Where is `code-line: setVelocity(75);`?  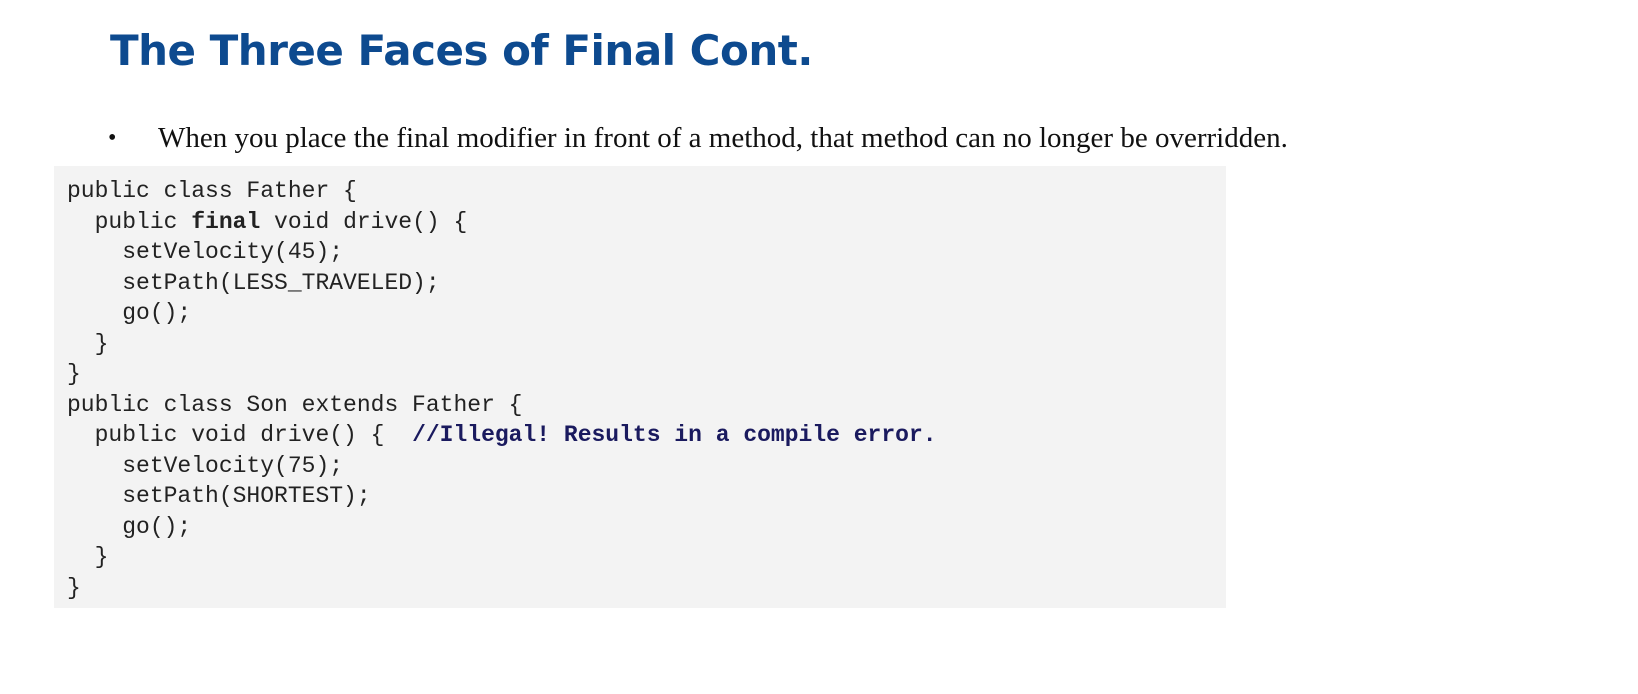
code-line: setVelocity(75); is located at coordinates (646, 466).